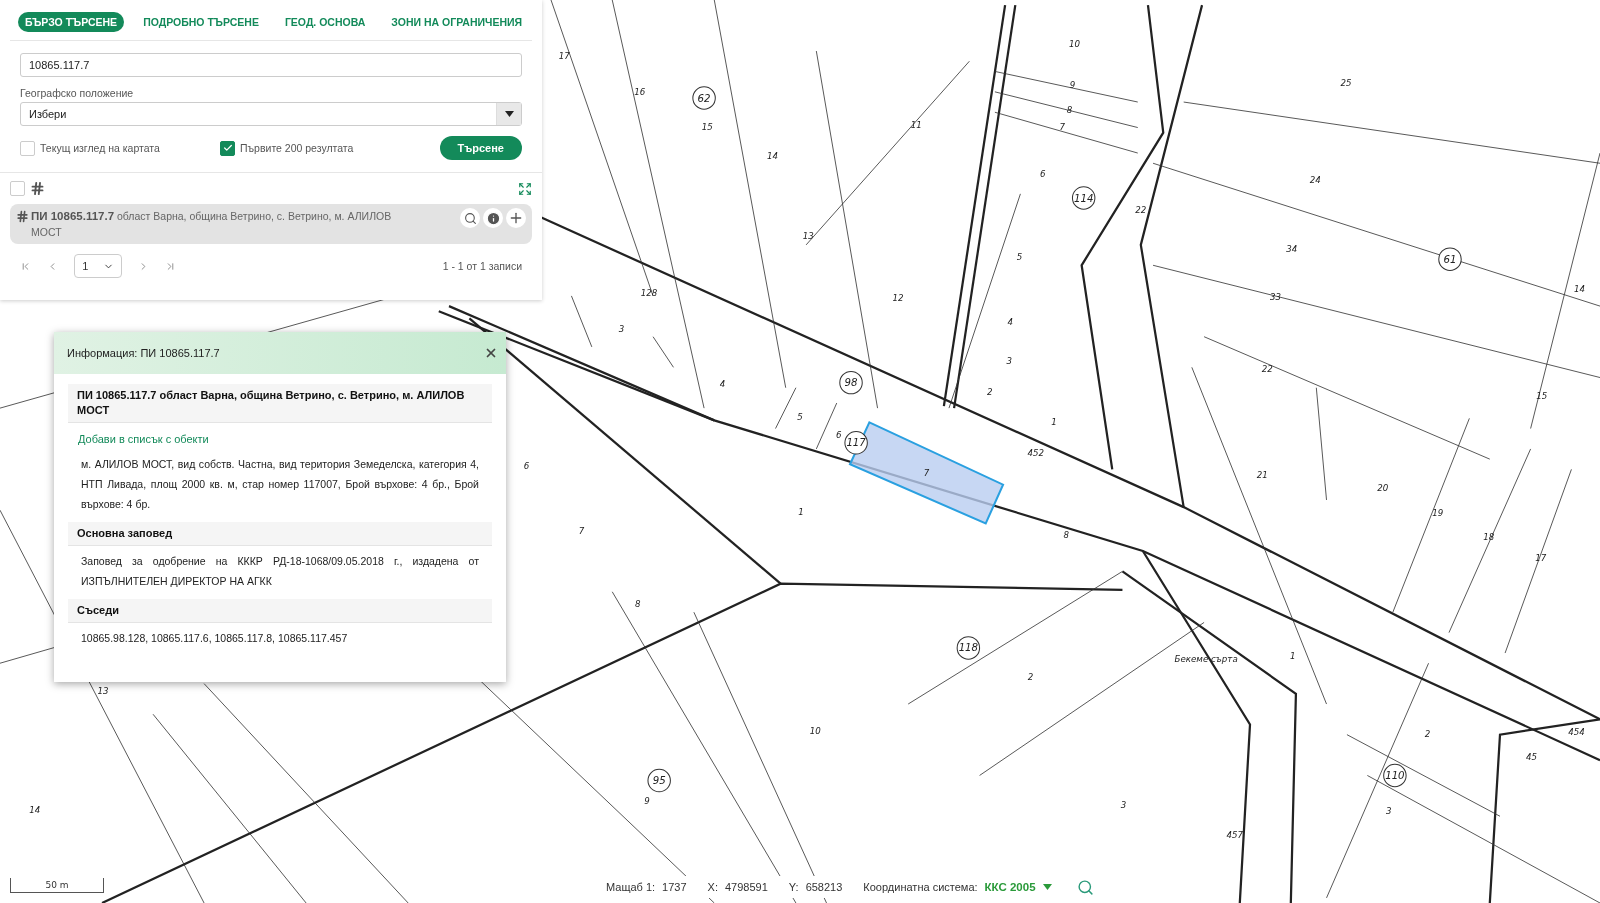 The width and height of the screenshot is (1600, 903). What do you see at coordinates (1267, 369) in the screenshot?
I see `parcel-label: 22` at bounding box center [1267, 369].